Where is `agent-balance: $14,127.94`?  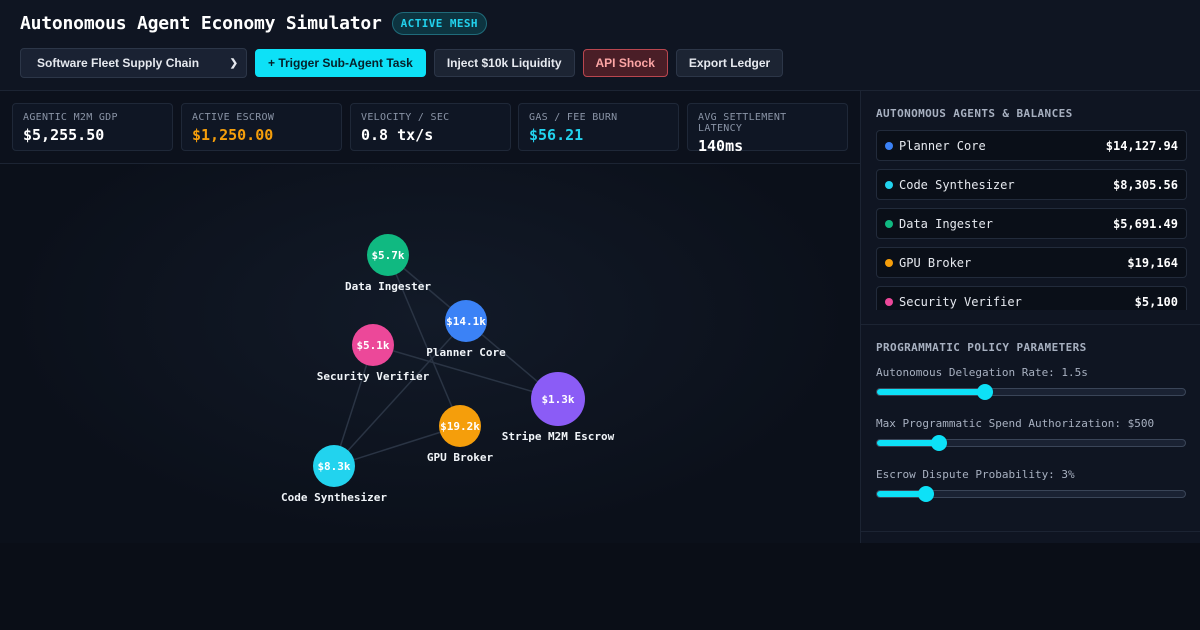 agent-balance: $14,127.94 is located at coordinates (1141, 145).